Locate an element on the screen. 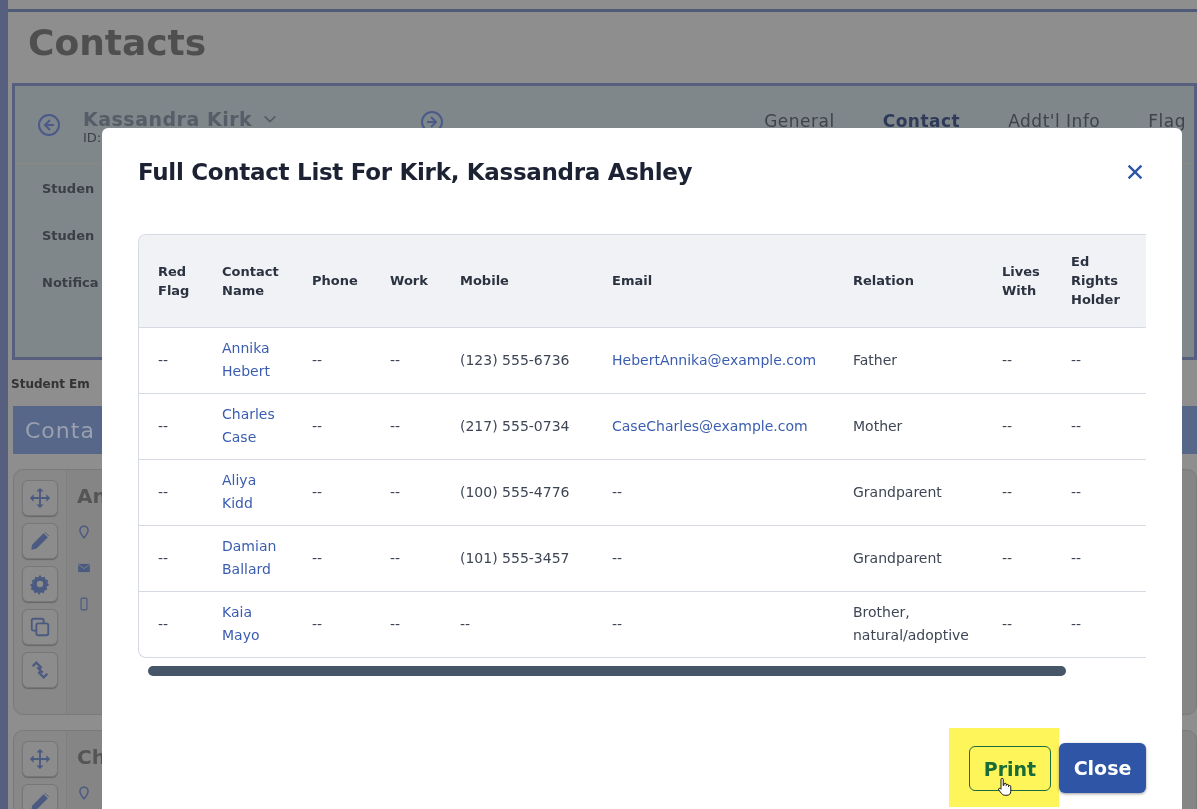  copy-icon is located at coordinates (40, 627).